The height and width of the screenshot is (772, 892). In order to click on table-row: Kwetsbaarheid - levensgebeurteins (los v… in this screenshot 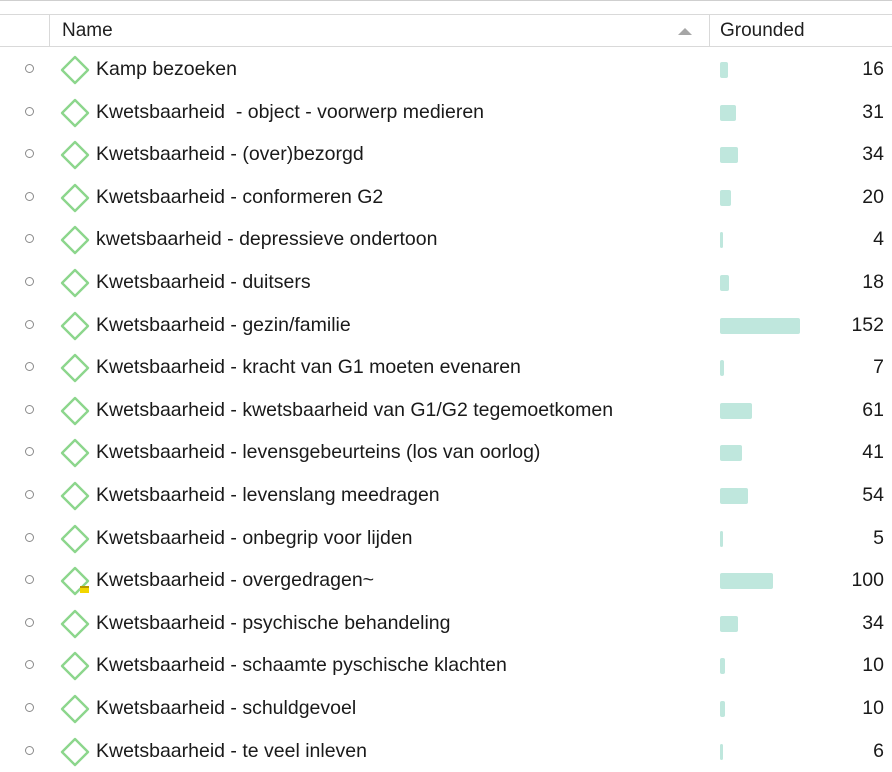, I will do `click(446, 452)`.